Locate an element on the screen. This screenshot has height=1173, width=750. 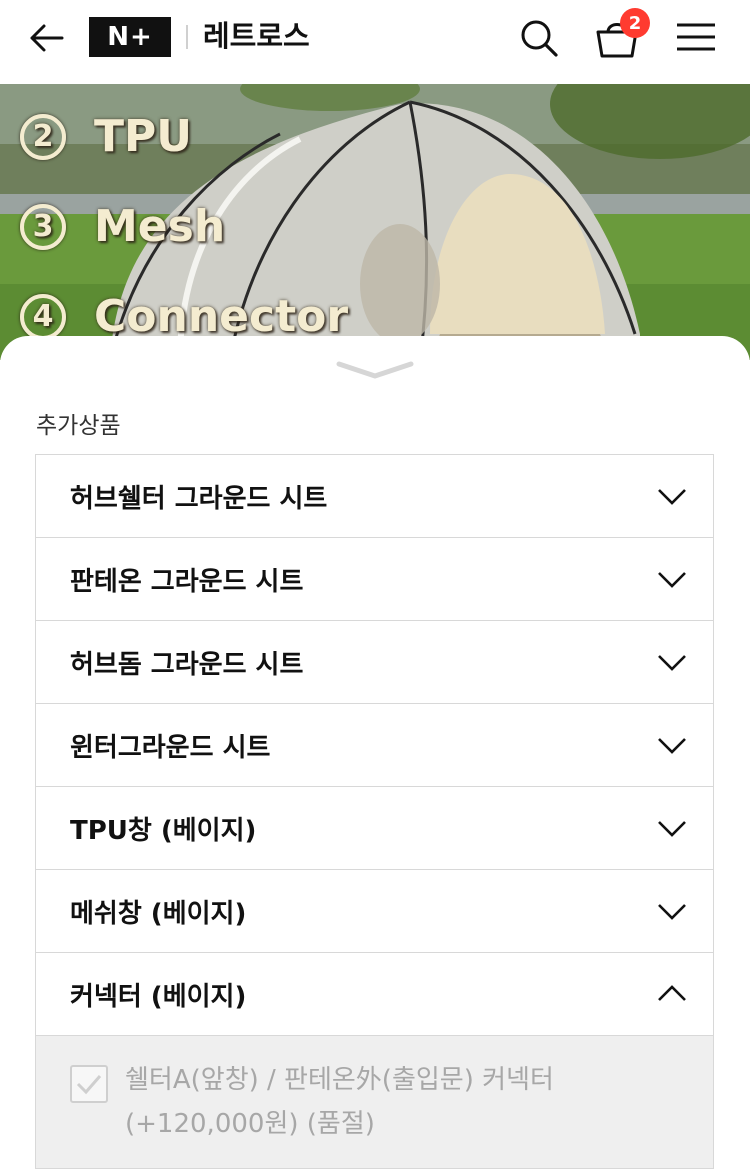
search-button is located at coordinates (539, 38).